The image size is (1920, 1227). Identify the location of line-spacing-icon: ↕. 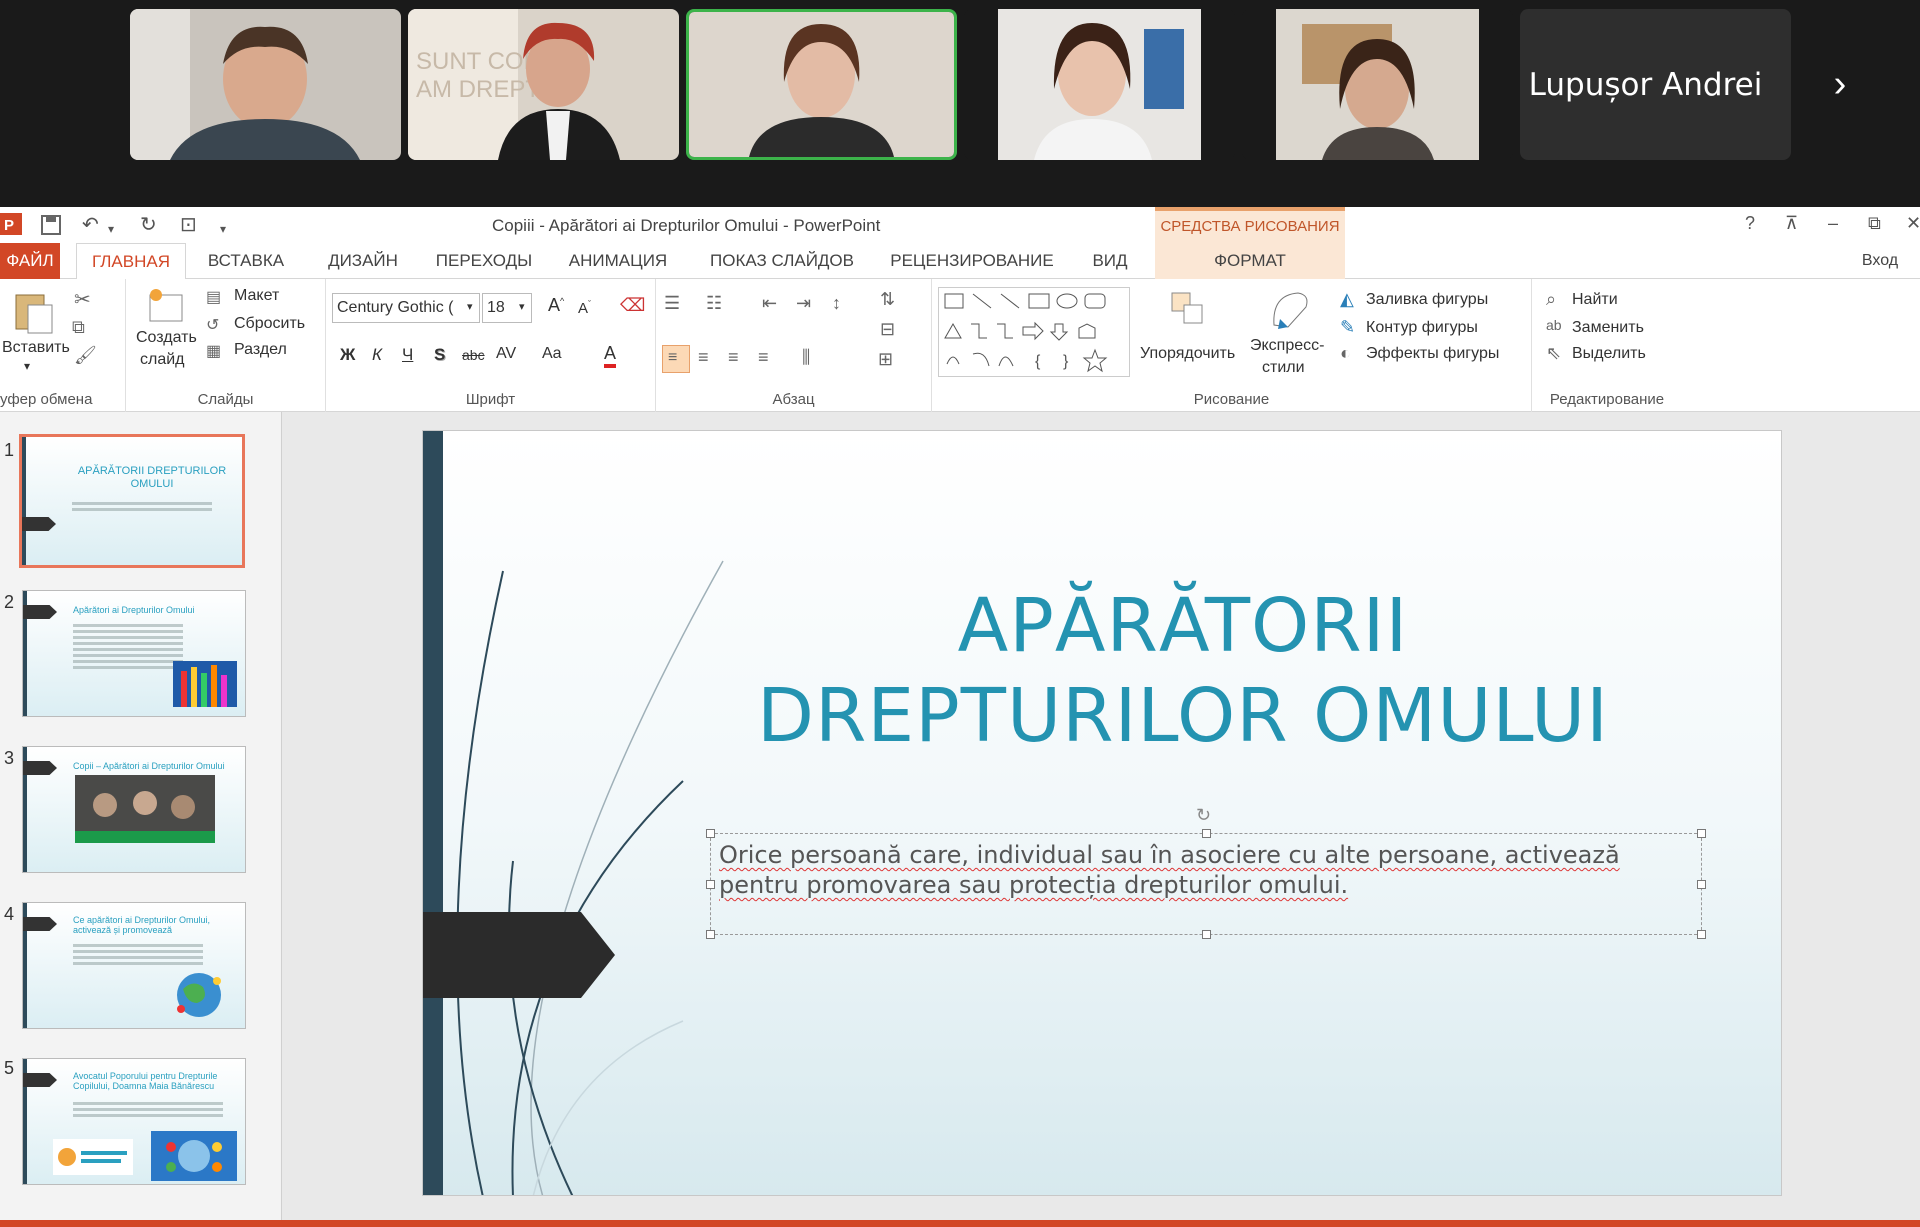
(836, 303).